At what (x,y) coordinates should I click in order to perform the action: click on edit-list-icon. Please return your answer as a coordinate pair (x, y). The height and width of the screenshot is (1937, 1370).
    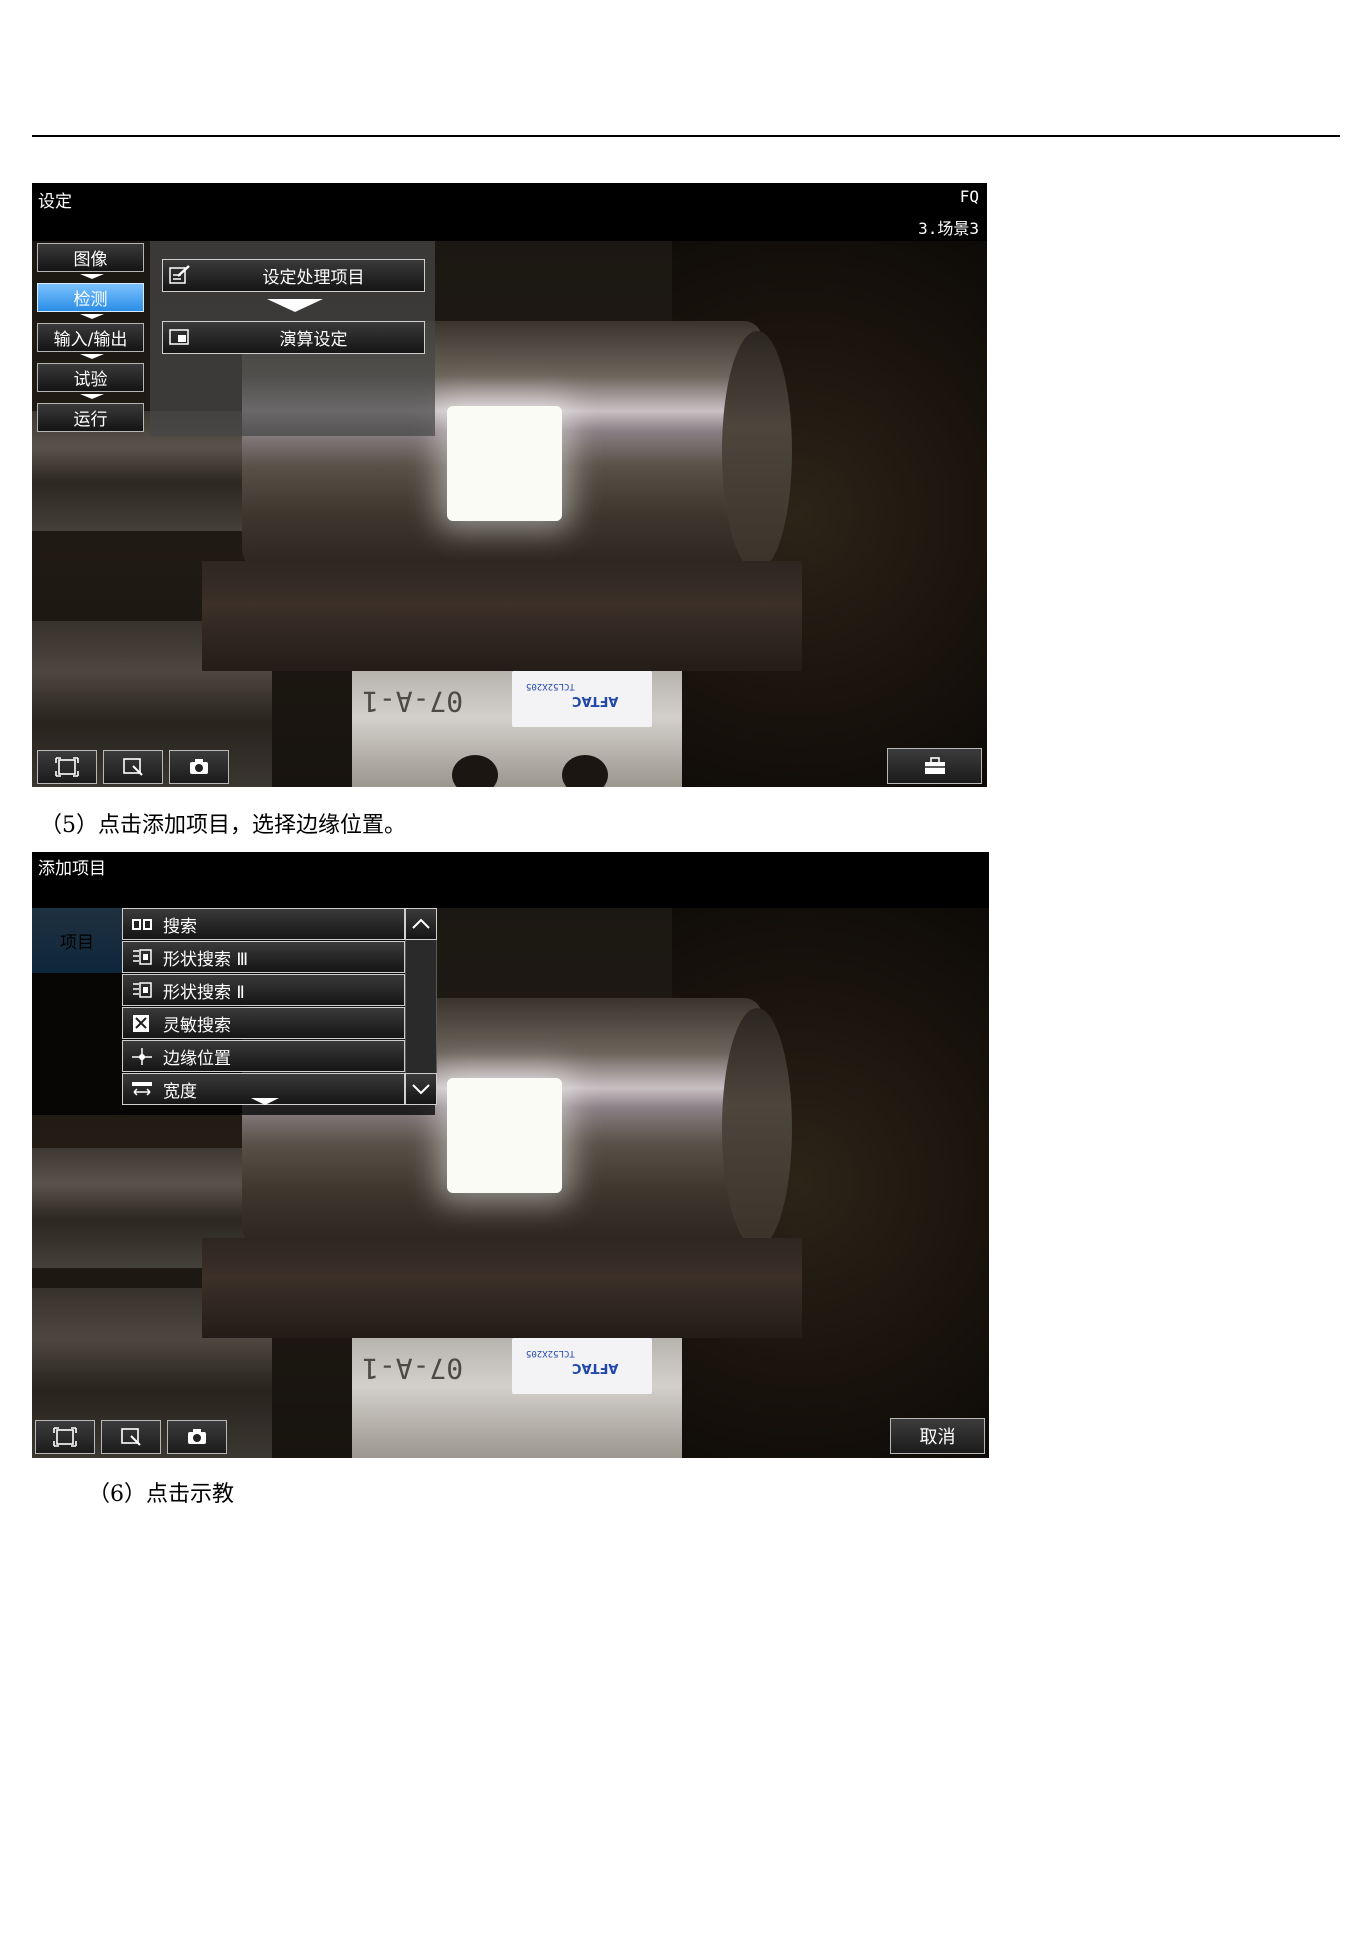
    Looking at the image, I should click on (179, 274).